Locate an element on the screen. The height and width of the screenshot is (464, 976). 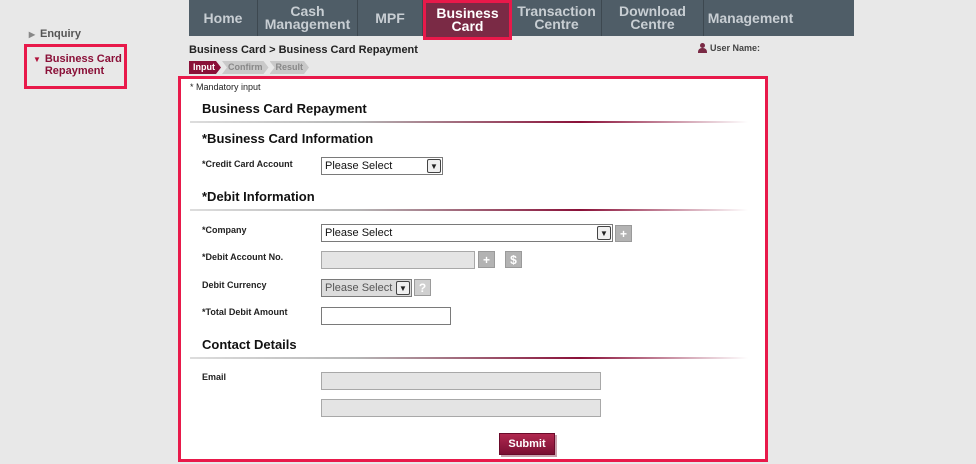
total-debit-amount-input is located at coordinates (386, 316).